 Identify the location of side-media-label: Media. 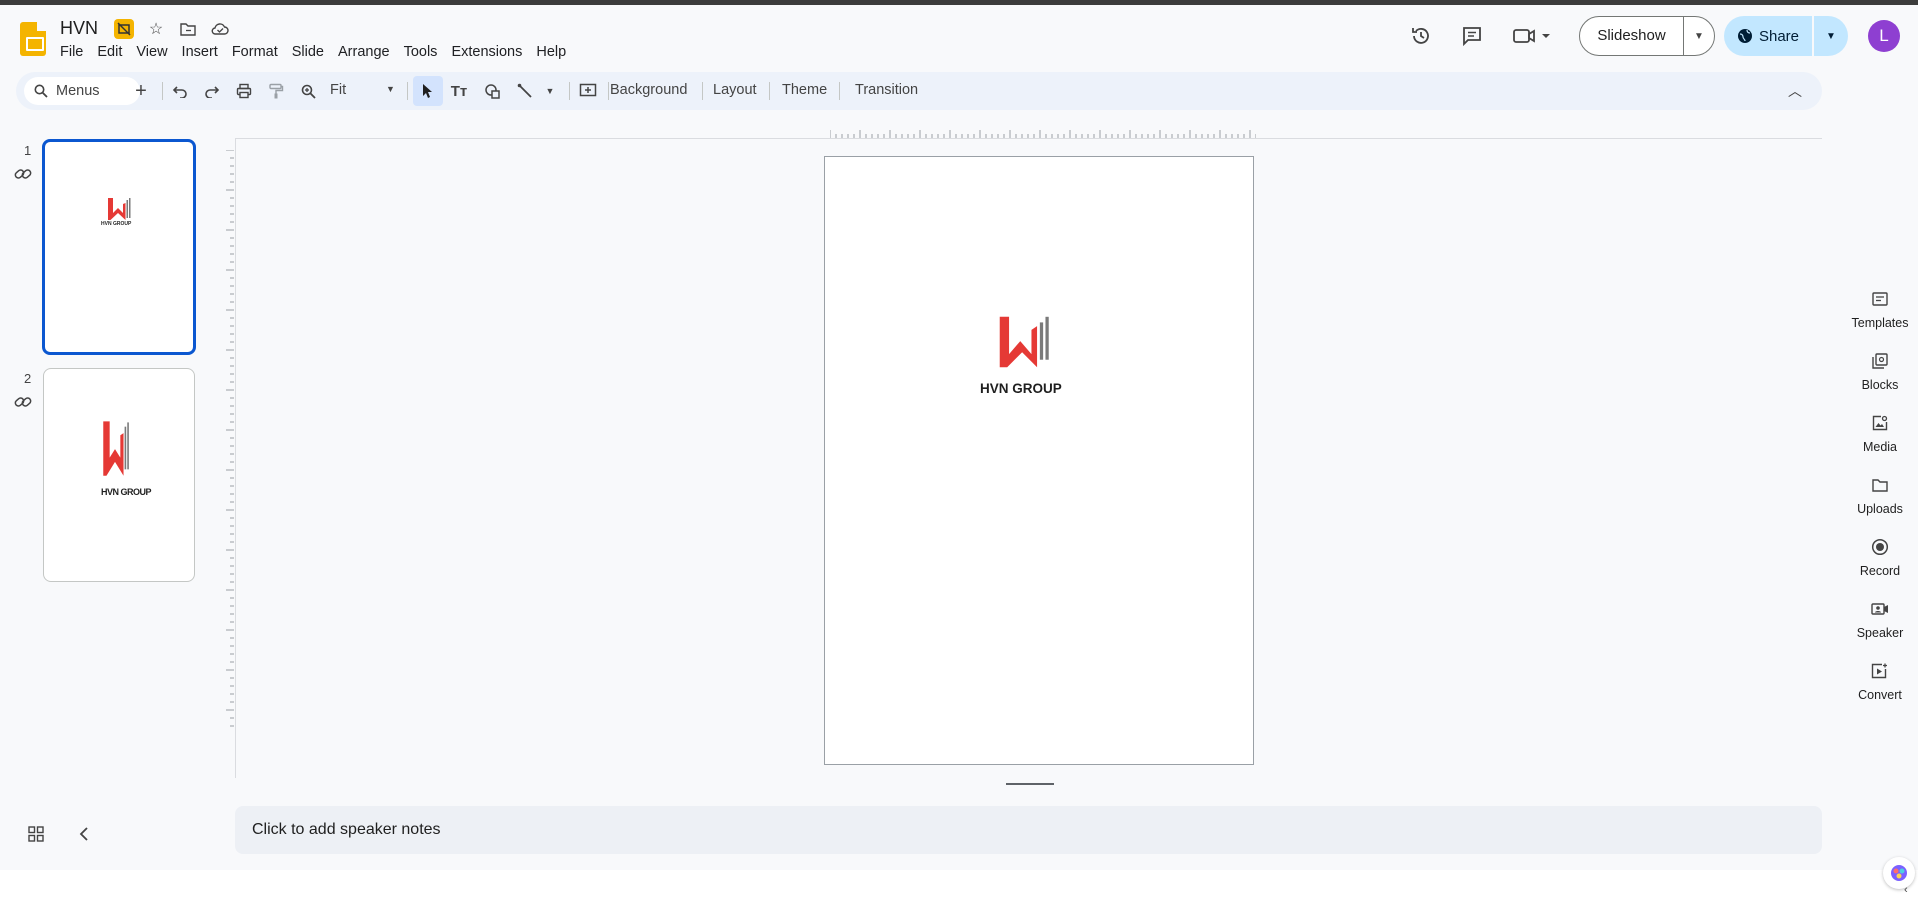
(1880, 447).